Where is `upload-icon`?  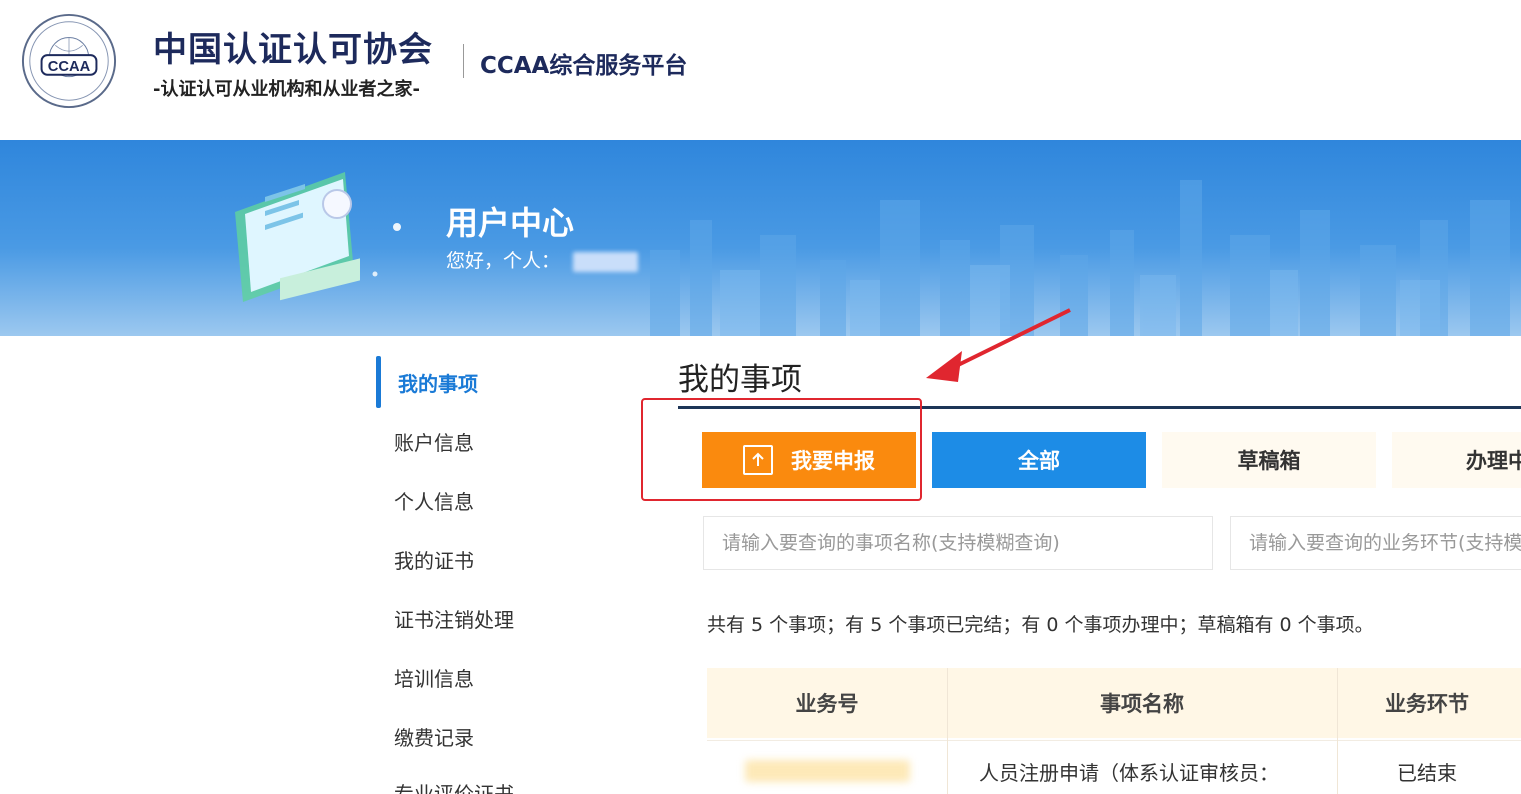
upload-icon is located at coordinates (758, 460).